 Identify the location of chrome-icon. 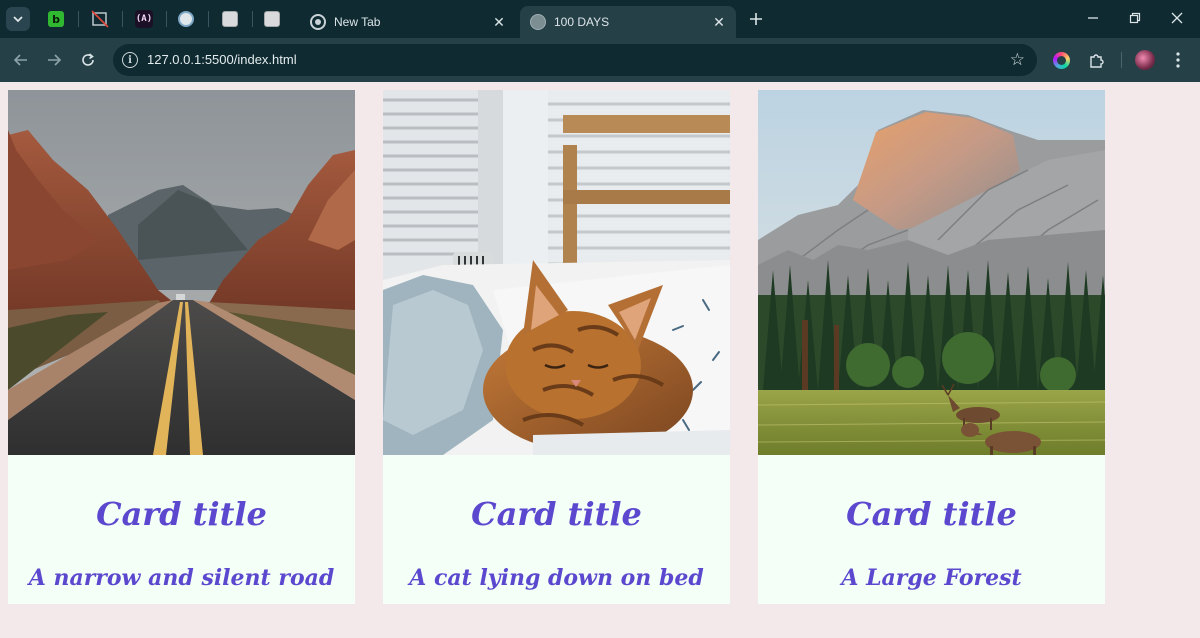
(318, 22).